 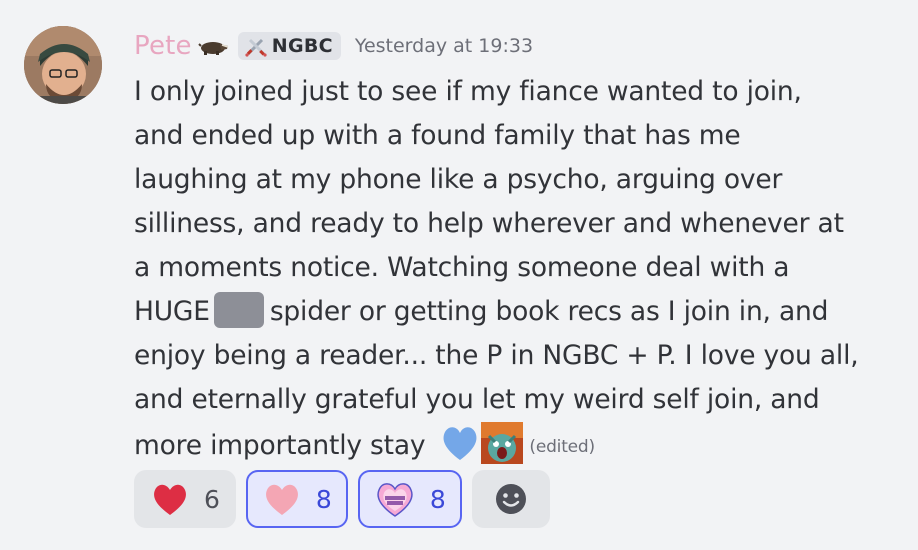 I want to click on add-reaction-button, so click(x=510, y=499).